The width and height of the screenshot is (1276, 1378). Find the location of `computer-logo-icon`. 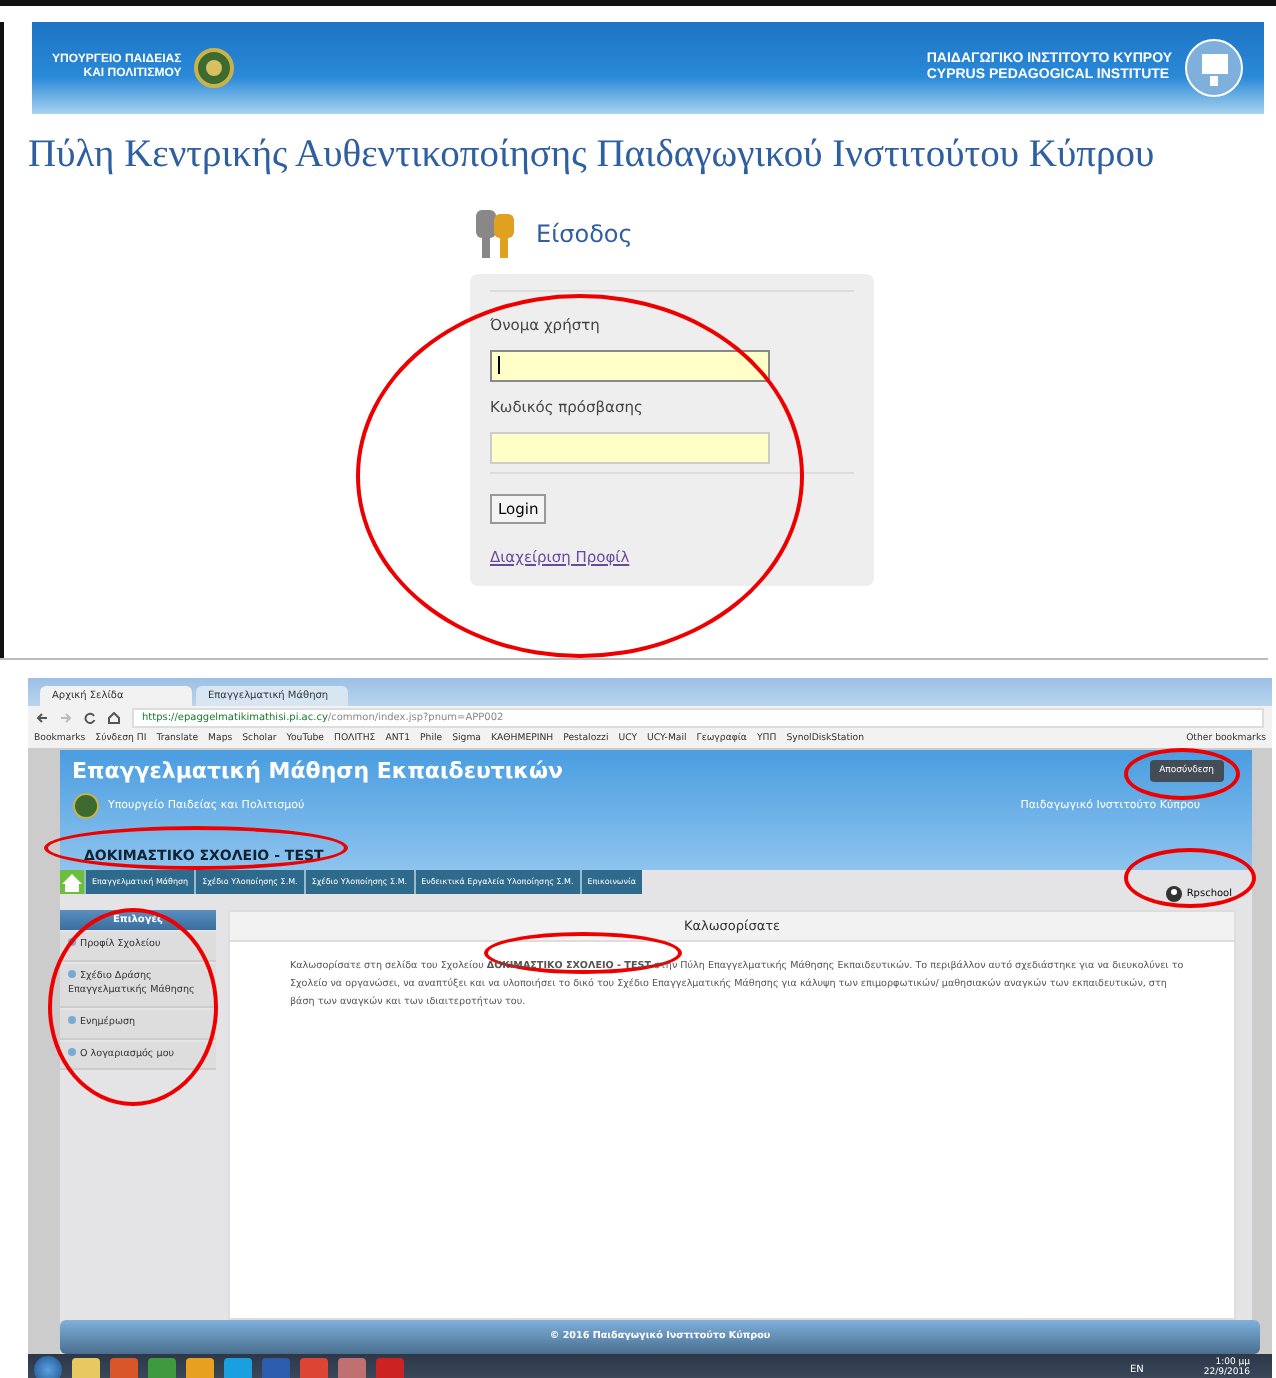

computer-logo-icon is located at coordinates (1214, 68).